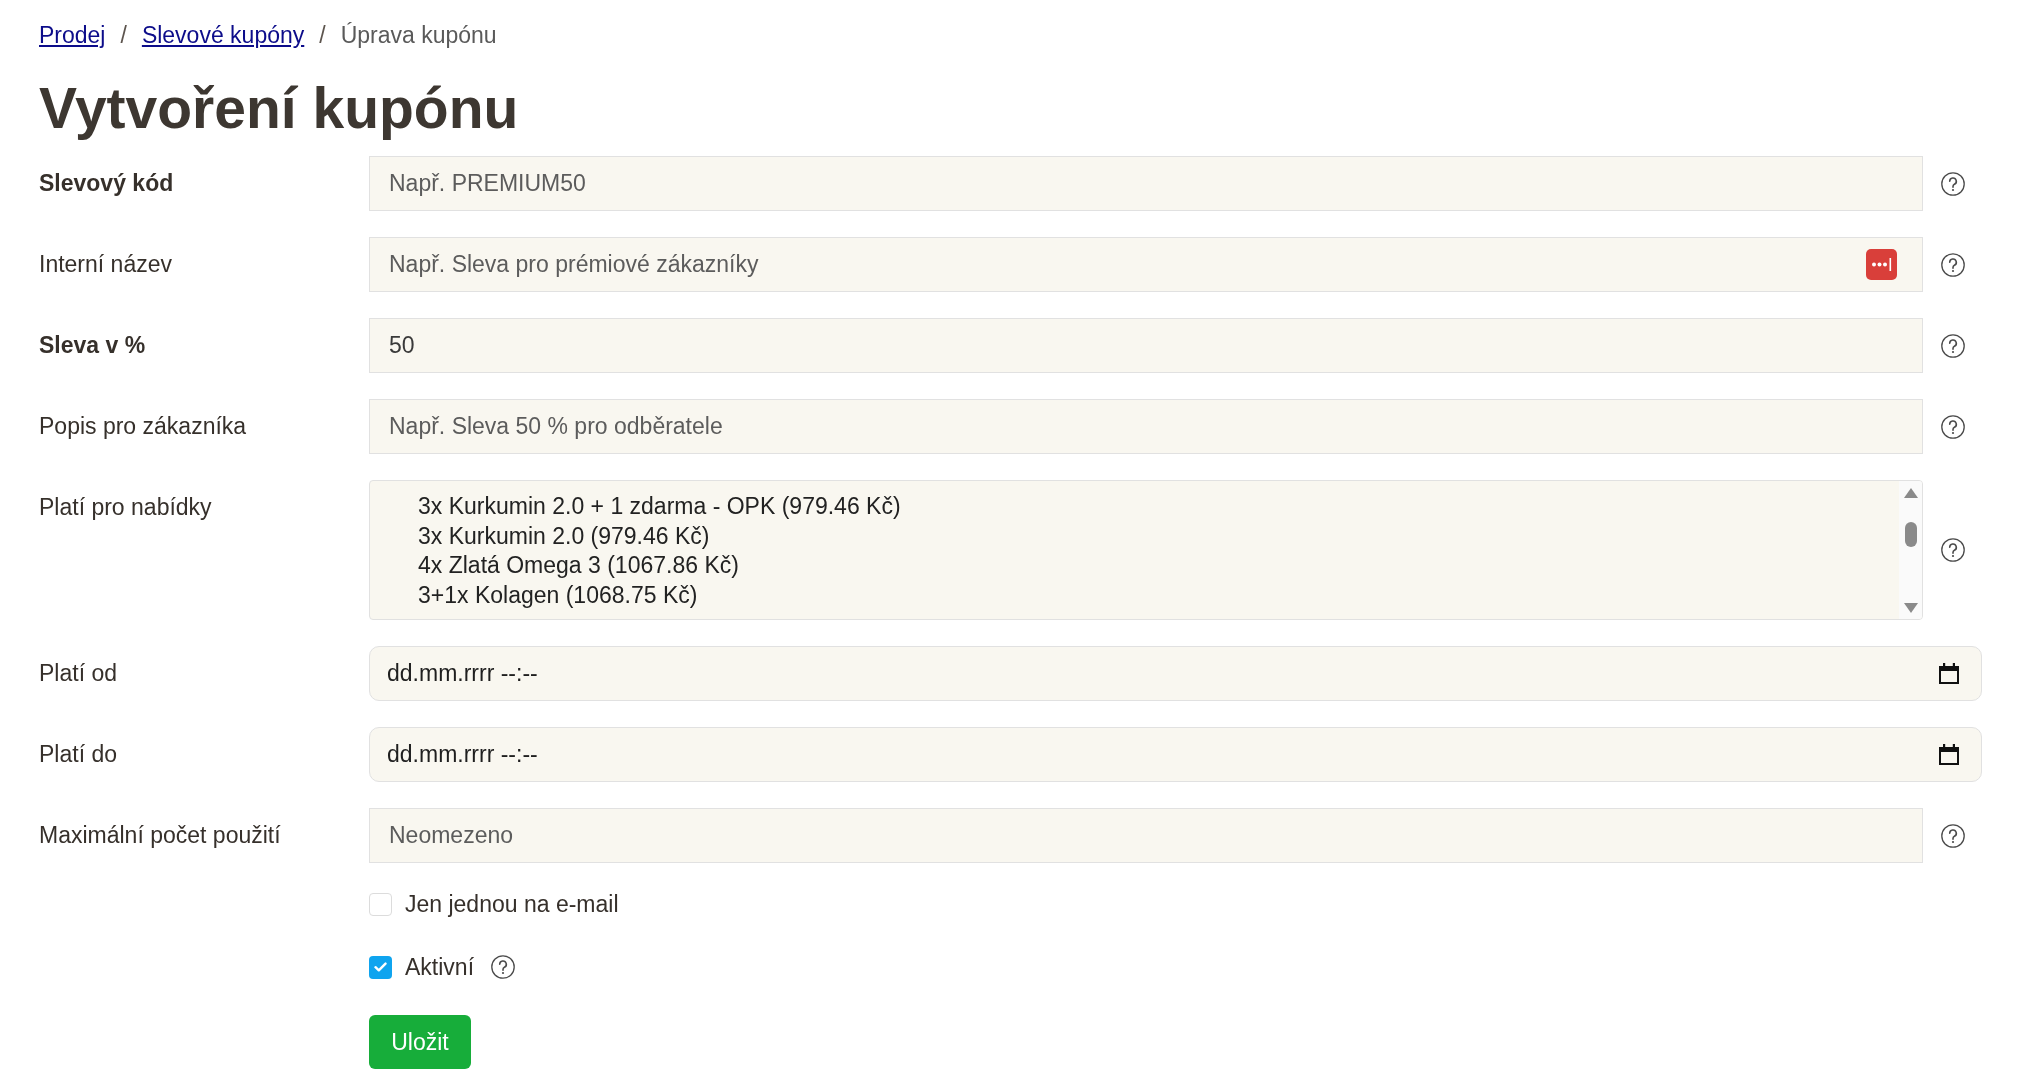 This screenshot has width=2017, height=1084. What do you see at coordinates (1910, 534) in the screenshot?
I see `scroll-thumb` at bounding box center [1910, 534].